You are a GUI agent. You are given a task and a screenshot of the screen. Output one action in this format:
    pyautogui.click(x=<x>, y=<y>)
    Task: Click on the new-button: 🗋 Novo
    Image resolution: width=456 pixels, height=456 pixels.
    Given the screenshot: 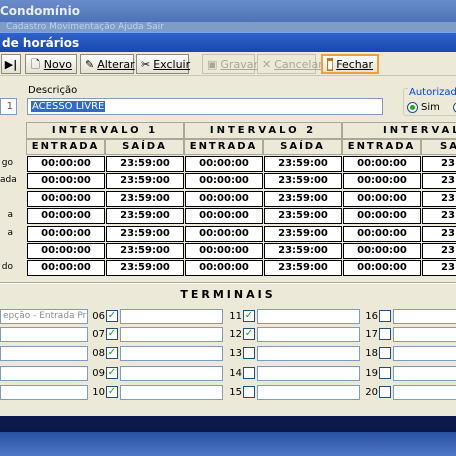 What is the action you would take?
    pyautogui.click(x=51, y=64)
    